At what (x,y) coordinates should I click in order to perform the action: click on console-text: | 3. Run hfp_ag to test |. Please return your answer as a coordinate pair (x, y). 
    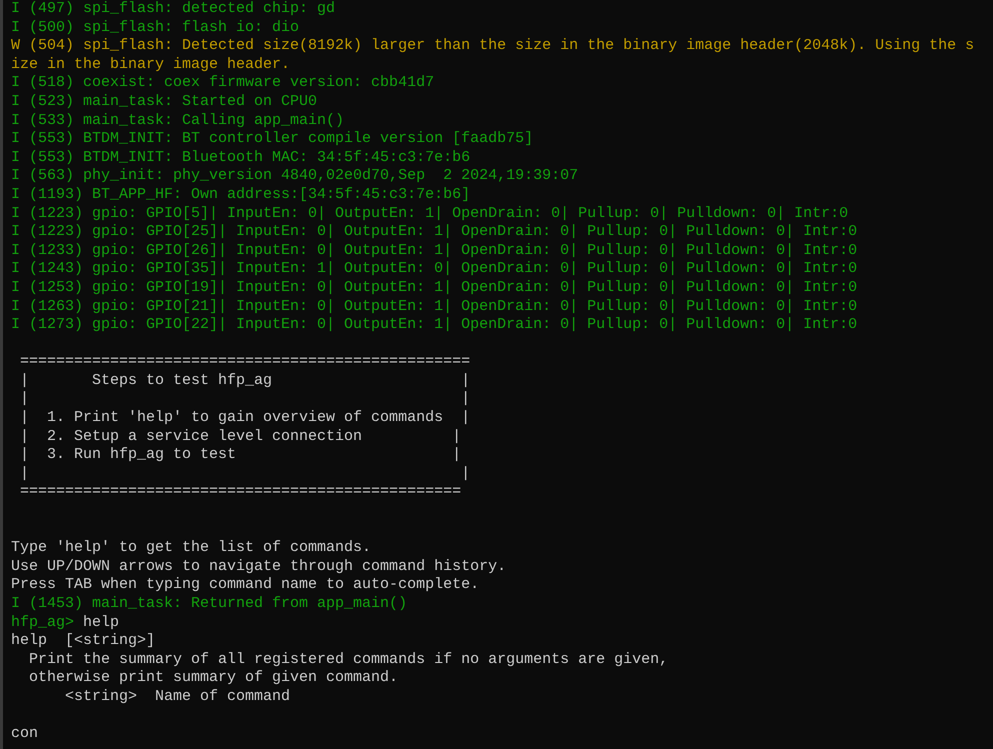
    Looking at the image, I should click on (240, 455).